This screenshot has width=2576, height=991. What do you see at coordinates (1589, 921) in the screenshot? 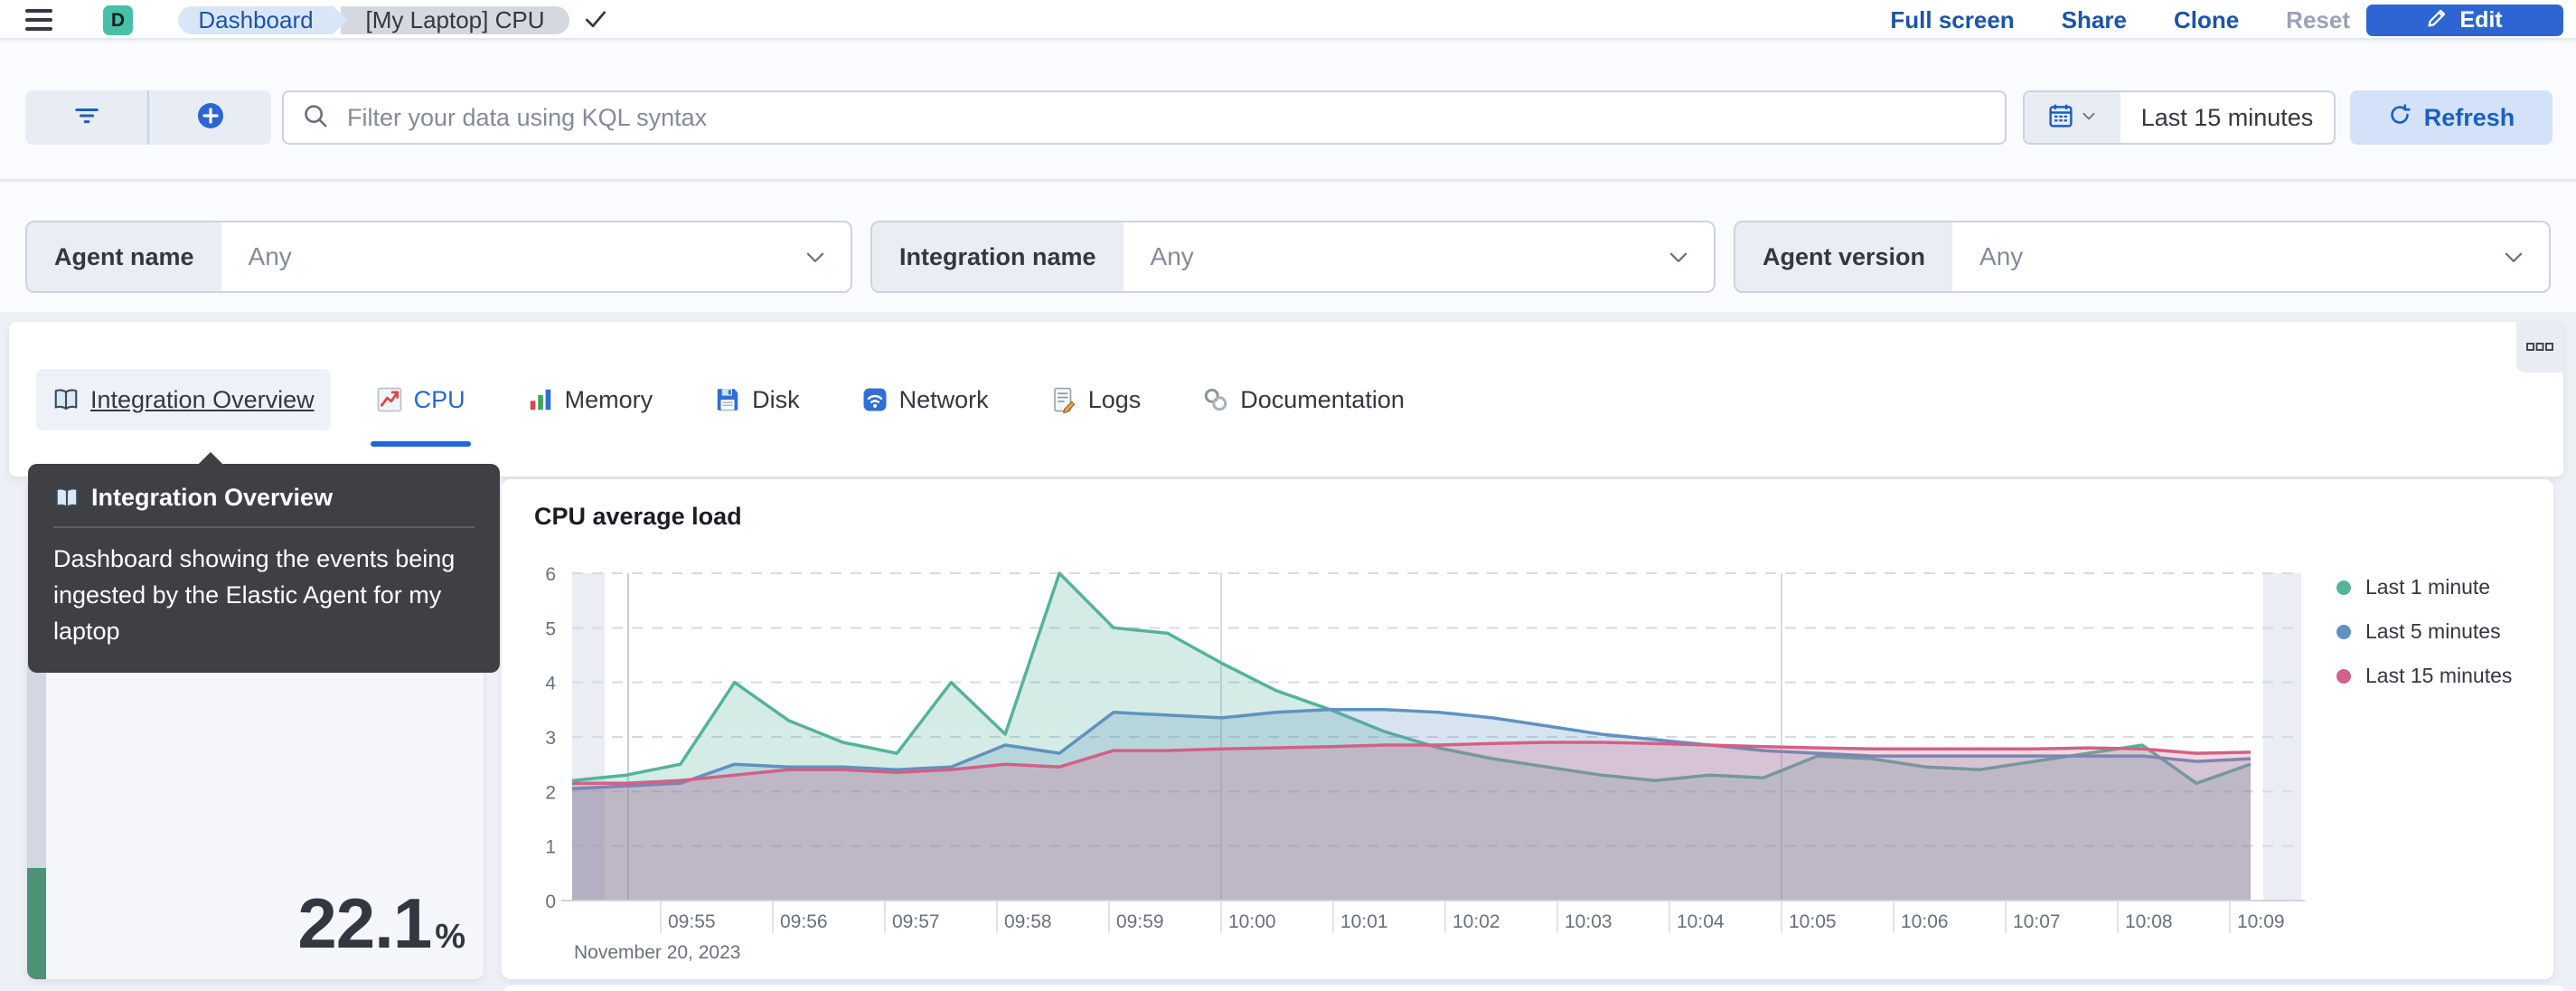
I see `svg-text: 10:03` at bounding box center [1589, 921].